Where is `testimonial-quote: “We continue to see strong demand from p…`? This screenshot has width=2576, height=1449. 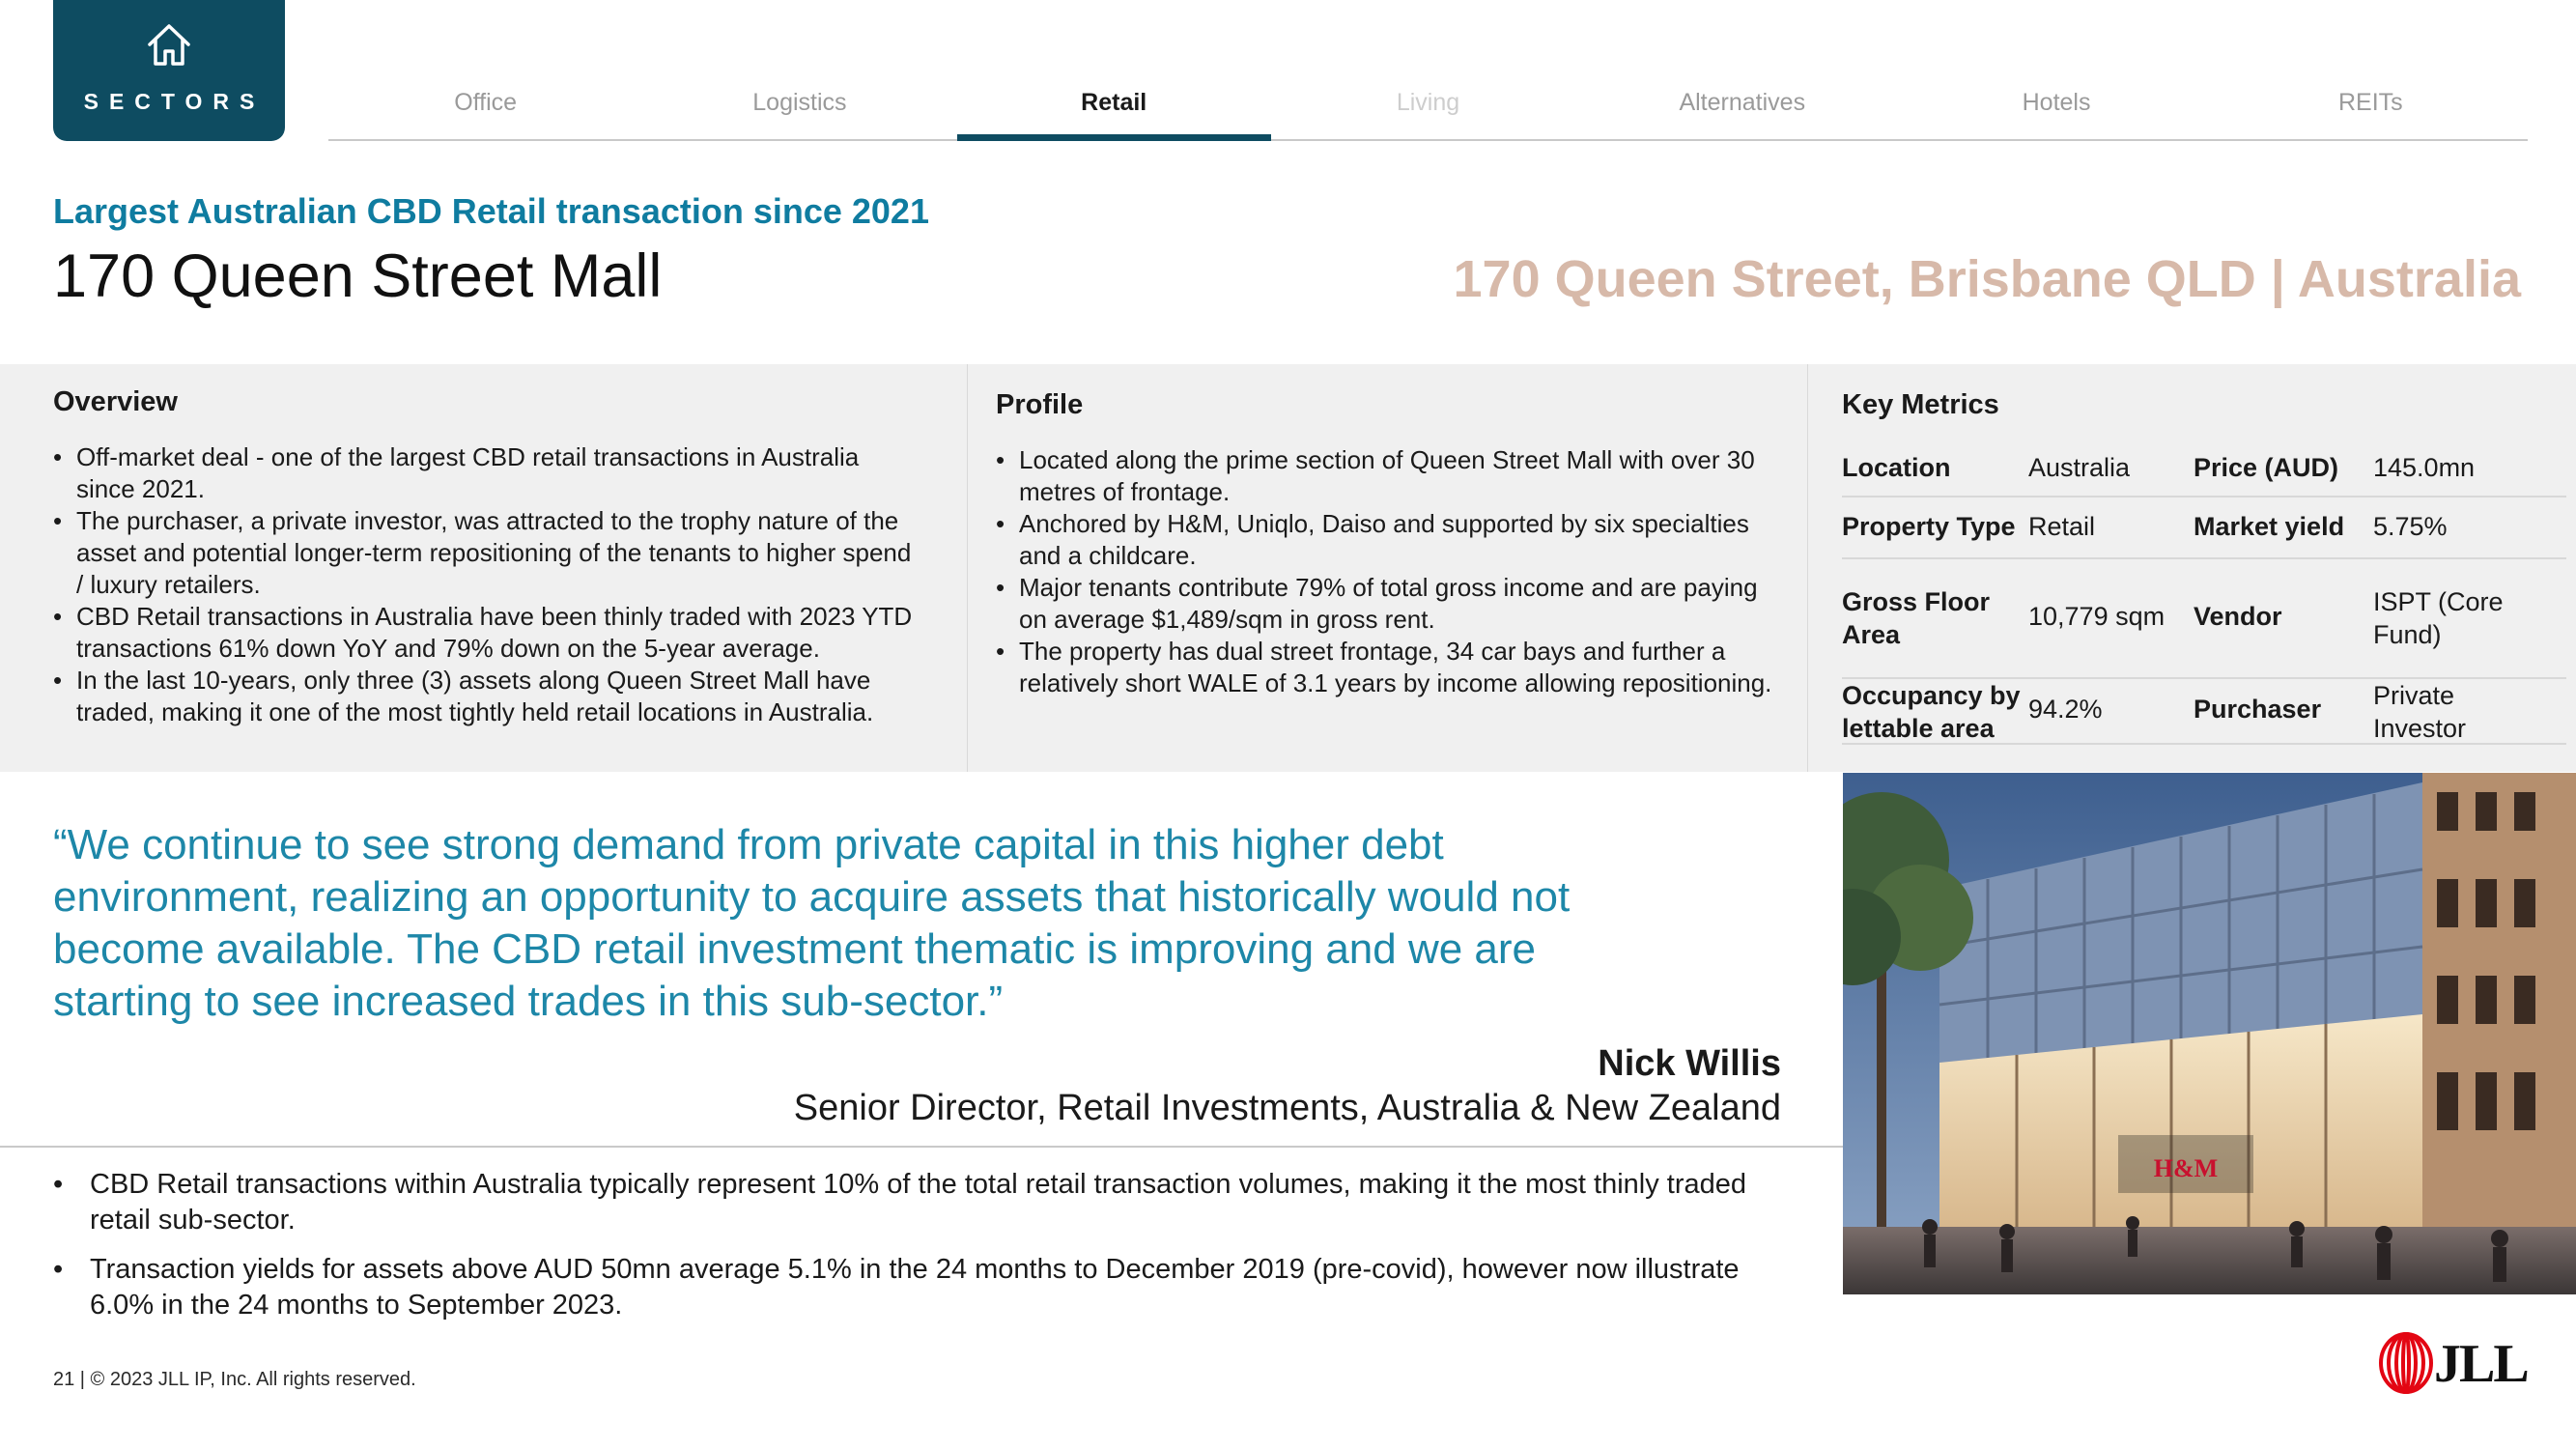
testimonial-quote: “We continue to see strong demand from p… is located at coordinates (812, 923).